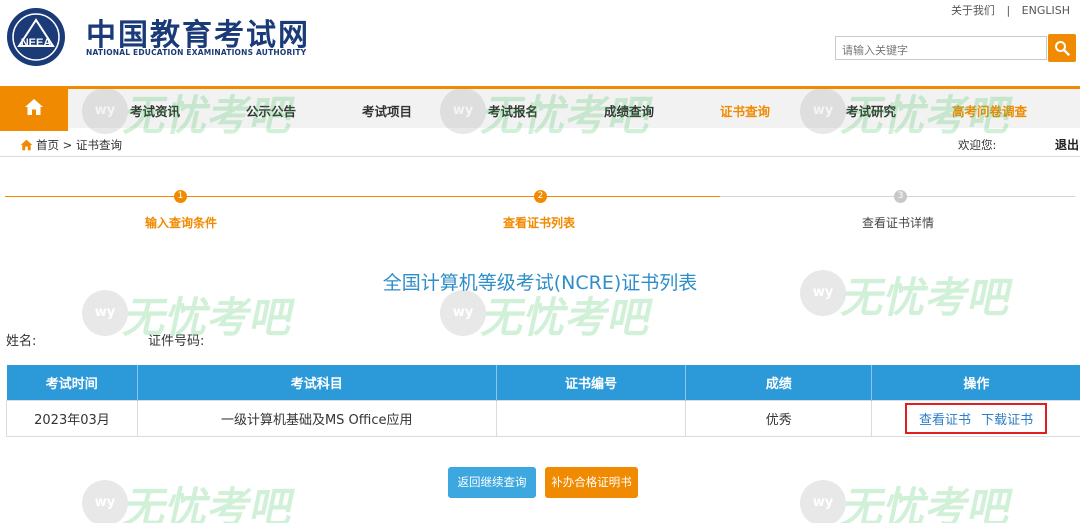  I want to click on neea-emblem-icon: NEEA, so click(36, 37).